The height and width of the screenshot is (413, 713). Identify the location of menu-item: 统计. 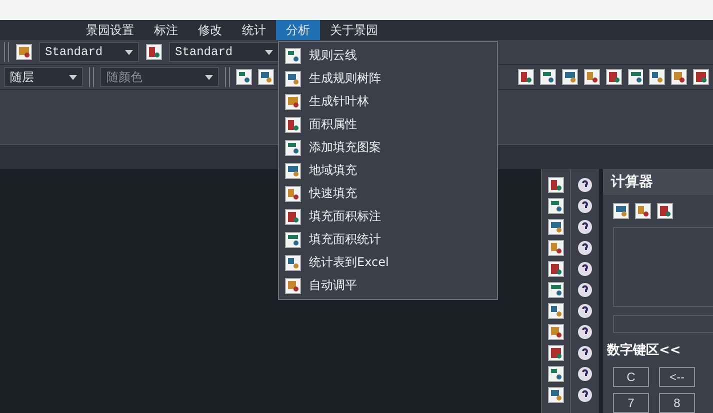
(254, 30).